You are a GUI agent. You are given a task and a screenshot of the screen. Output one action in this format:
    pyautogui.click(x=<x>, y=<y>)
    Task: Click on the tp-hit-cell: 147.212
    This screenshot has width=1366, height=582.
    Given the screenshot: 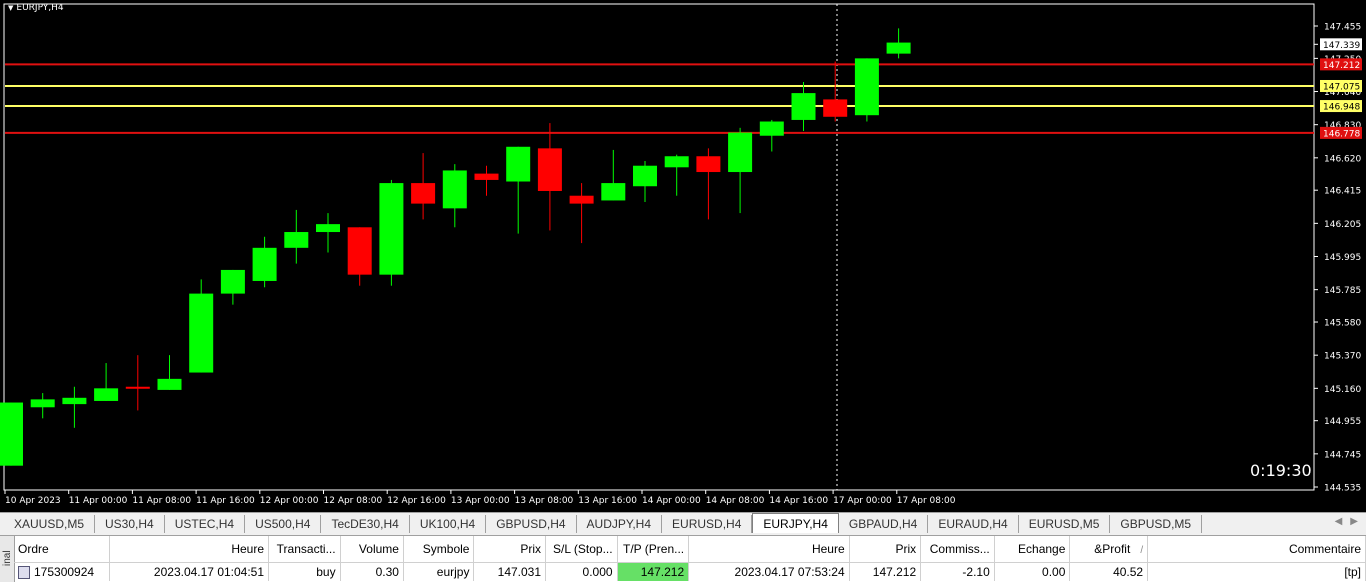 What is the action you would take?
    pyautogui.click(x=653, y=571)
    